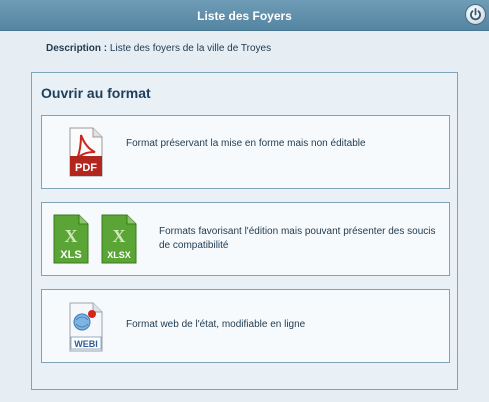 The height and width of the screenshot is (402, 489). Describe the element at coordinates (190, 48) in the screenshot. I see `description-value: Liste des foyers de la ville de Troyes` at that location.